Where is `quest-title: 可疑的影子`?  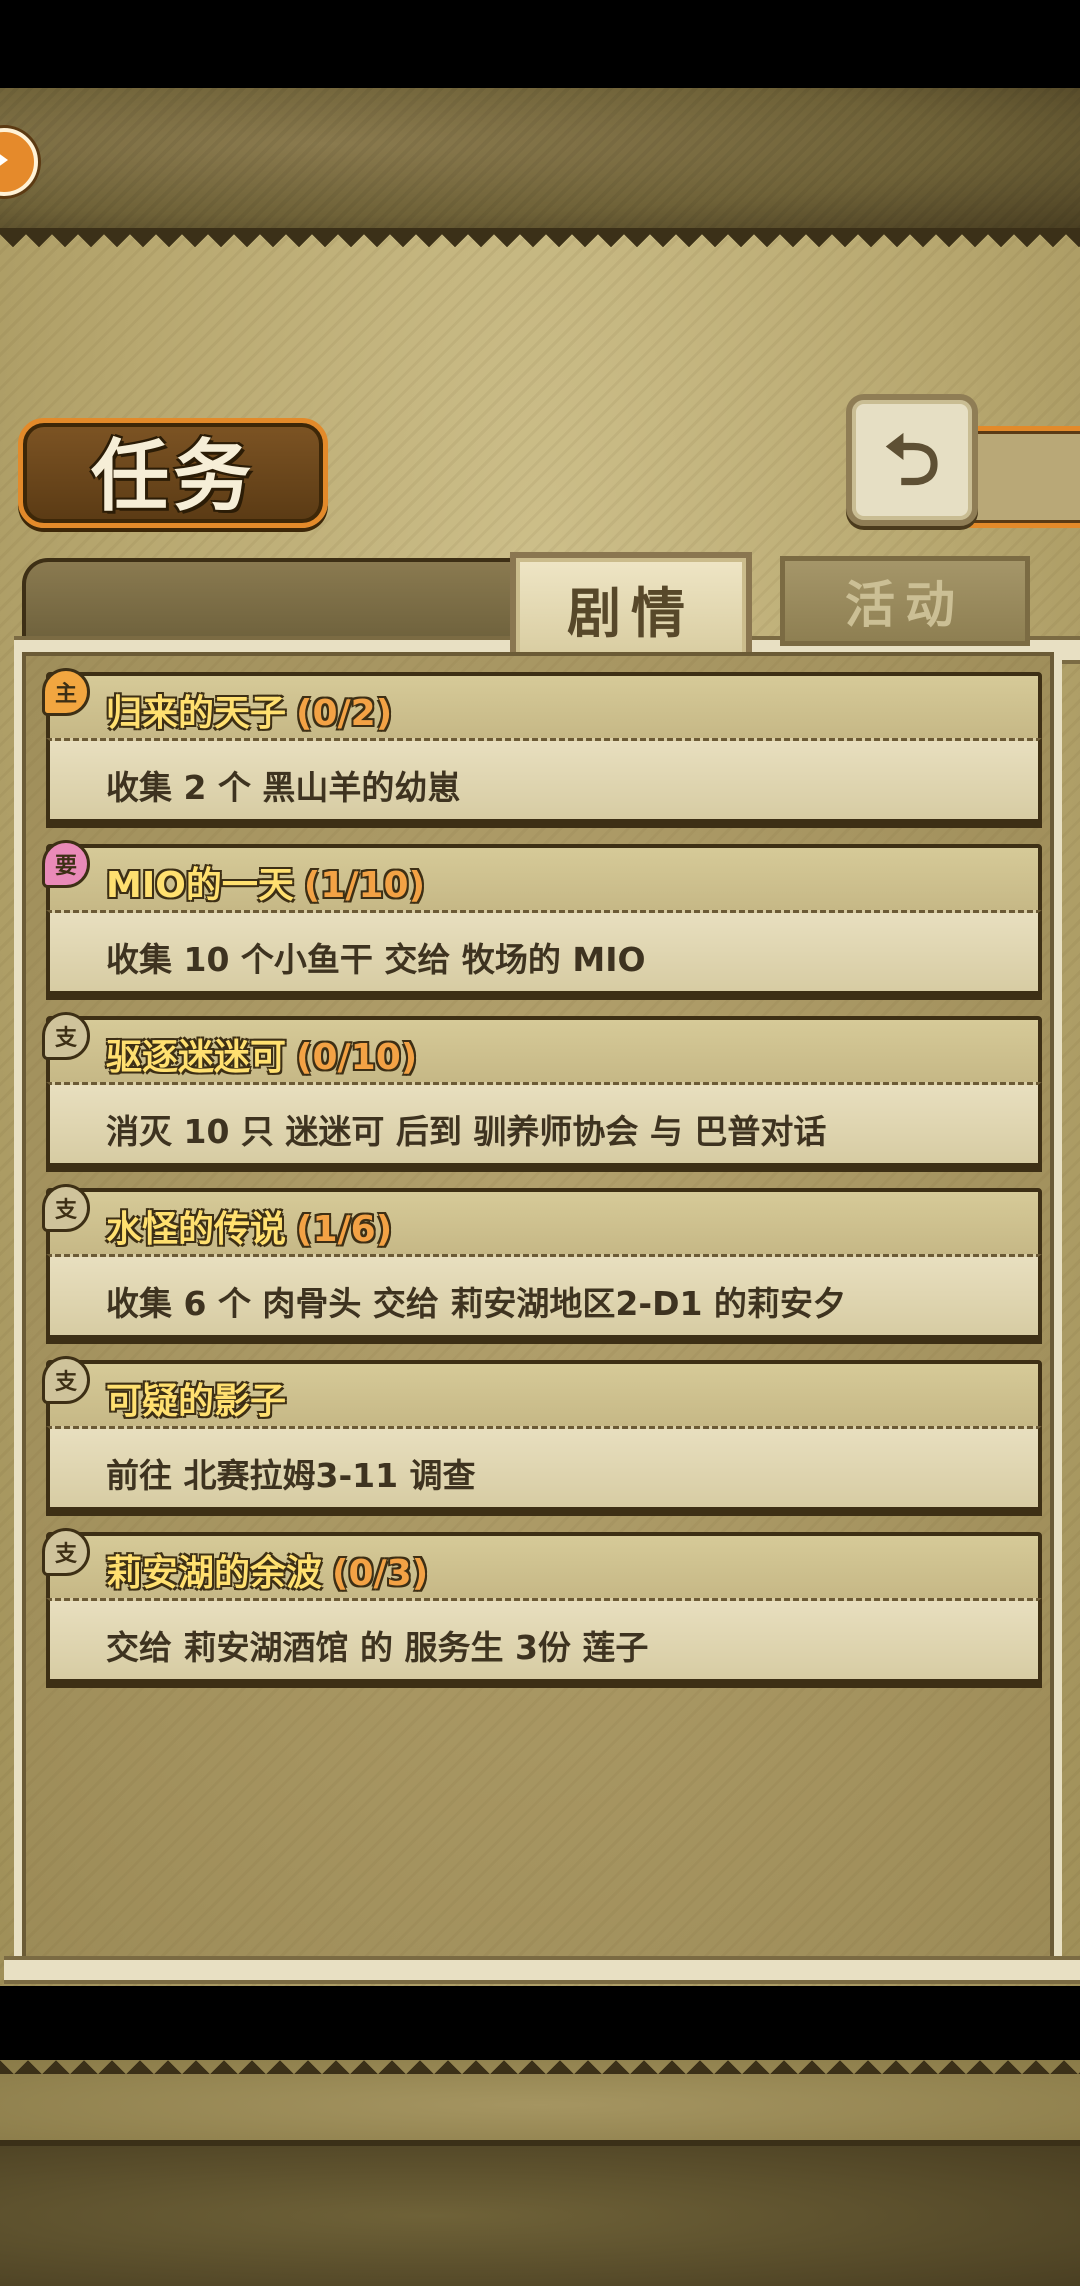 quest-title: 可疑的影子 is located at coordinates (196, 1401).